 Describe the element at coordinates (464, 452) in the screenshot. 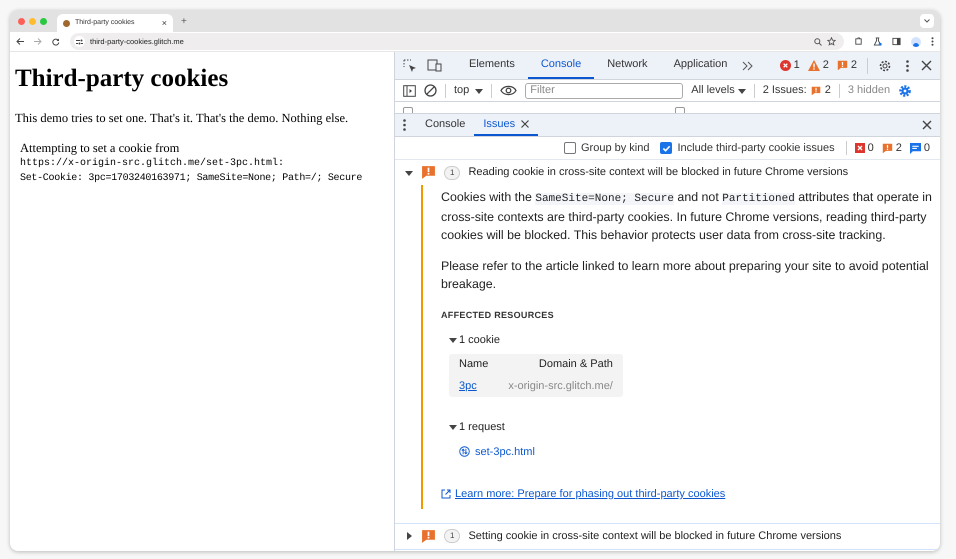

I see `network-request-icon` at that location.